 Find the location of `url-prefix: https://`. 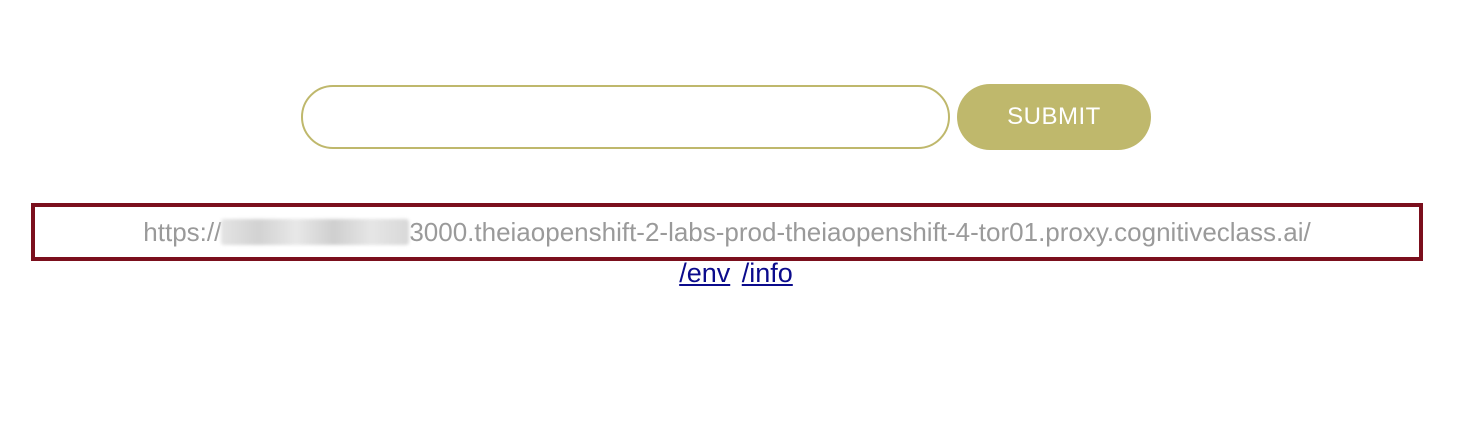

url-prefix: https:// is located at coordinates (182, 231).